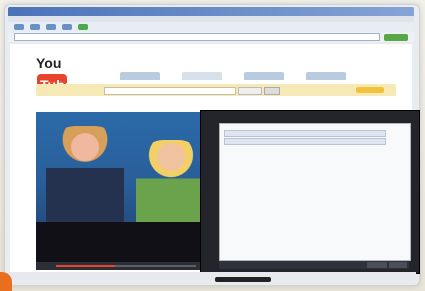 Image resolution: width=425 pixels, height=291 pixels. Describe the element at coordinates (243, 279) in the screenshot. I see `monitor-stand` at that location.